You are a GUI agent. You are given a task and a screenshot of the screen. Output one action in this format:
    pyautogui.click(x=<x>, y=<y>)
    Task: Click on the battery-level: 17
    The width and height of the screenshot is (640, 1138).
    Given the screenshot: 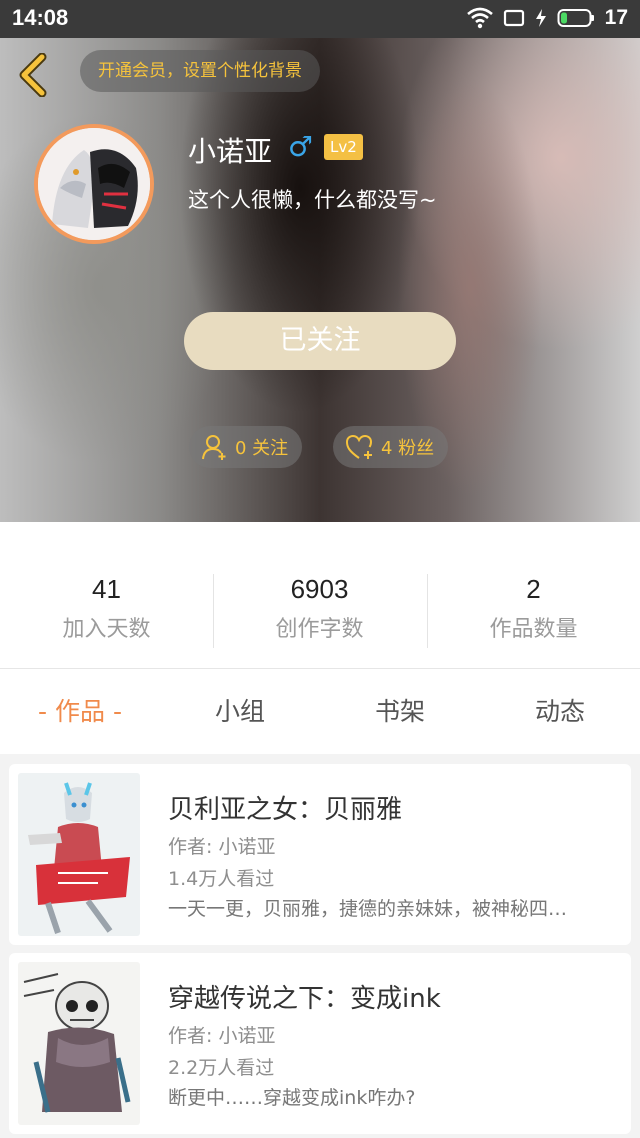 What is the action you would take?
    pyautogui.click(x=616, y=17)
    